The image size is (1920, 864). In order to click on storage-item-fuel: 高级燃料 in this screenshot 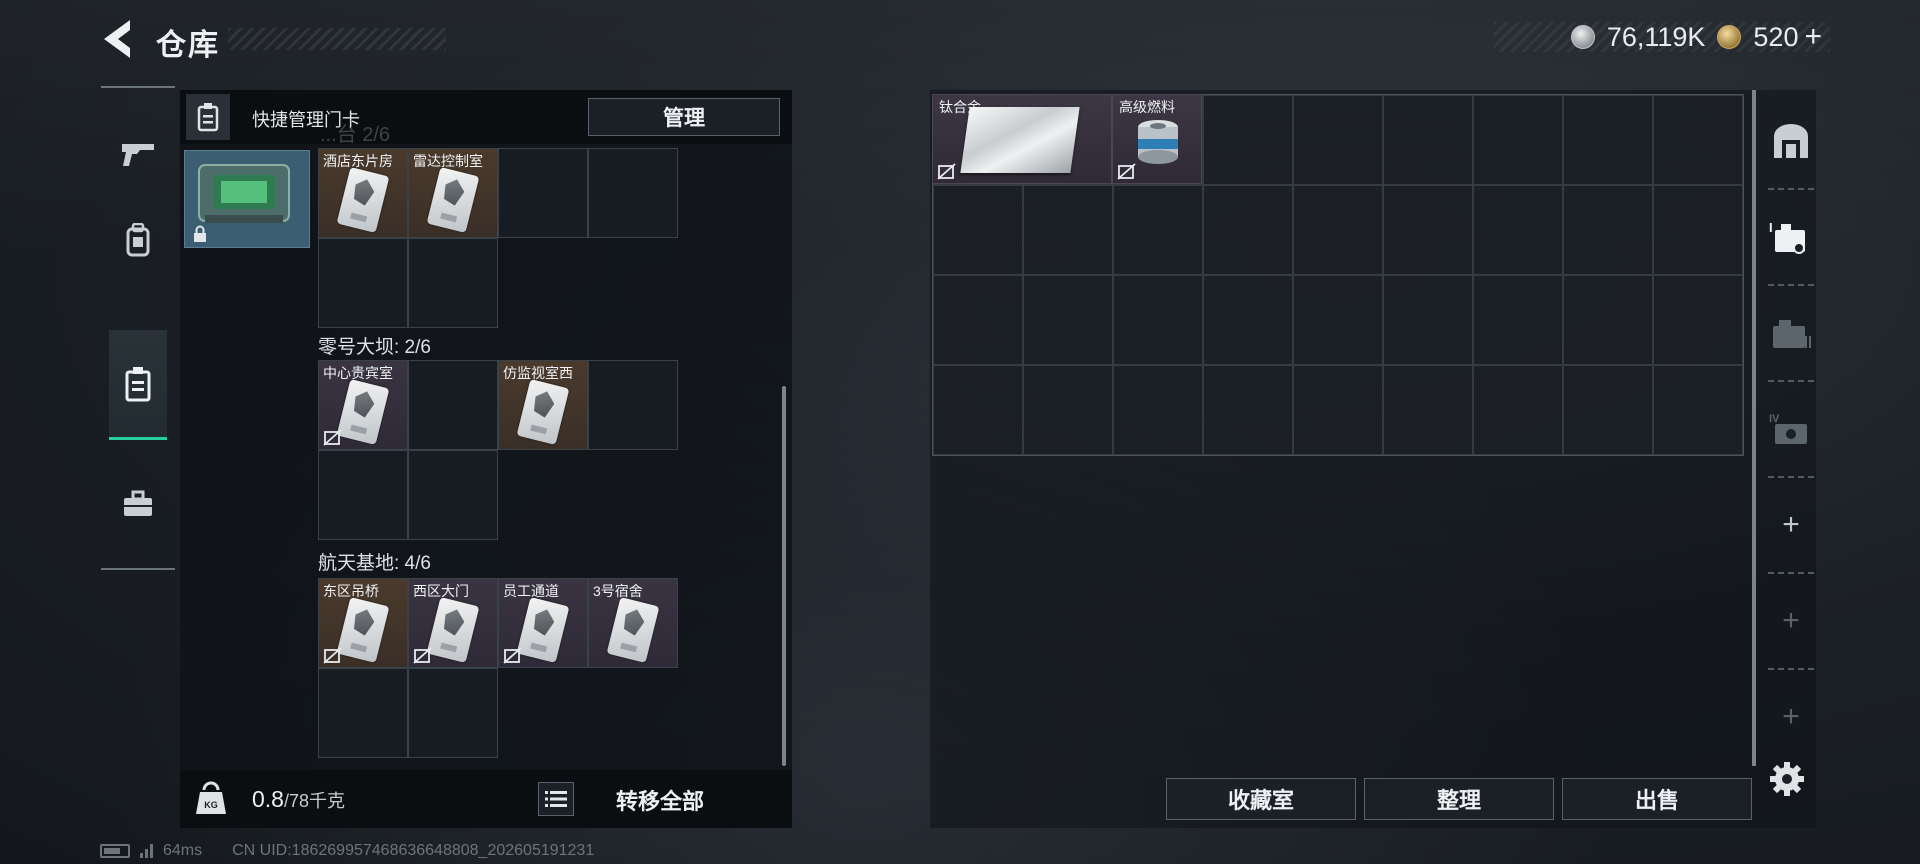, I will do `click(1157, 139)`.